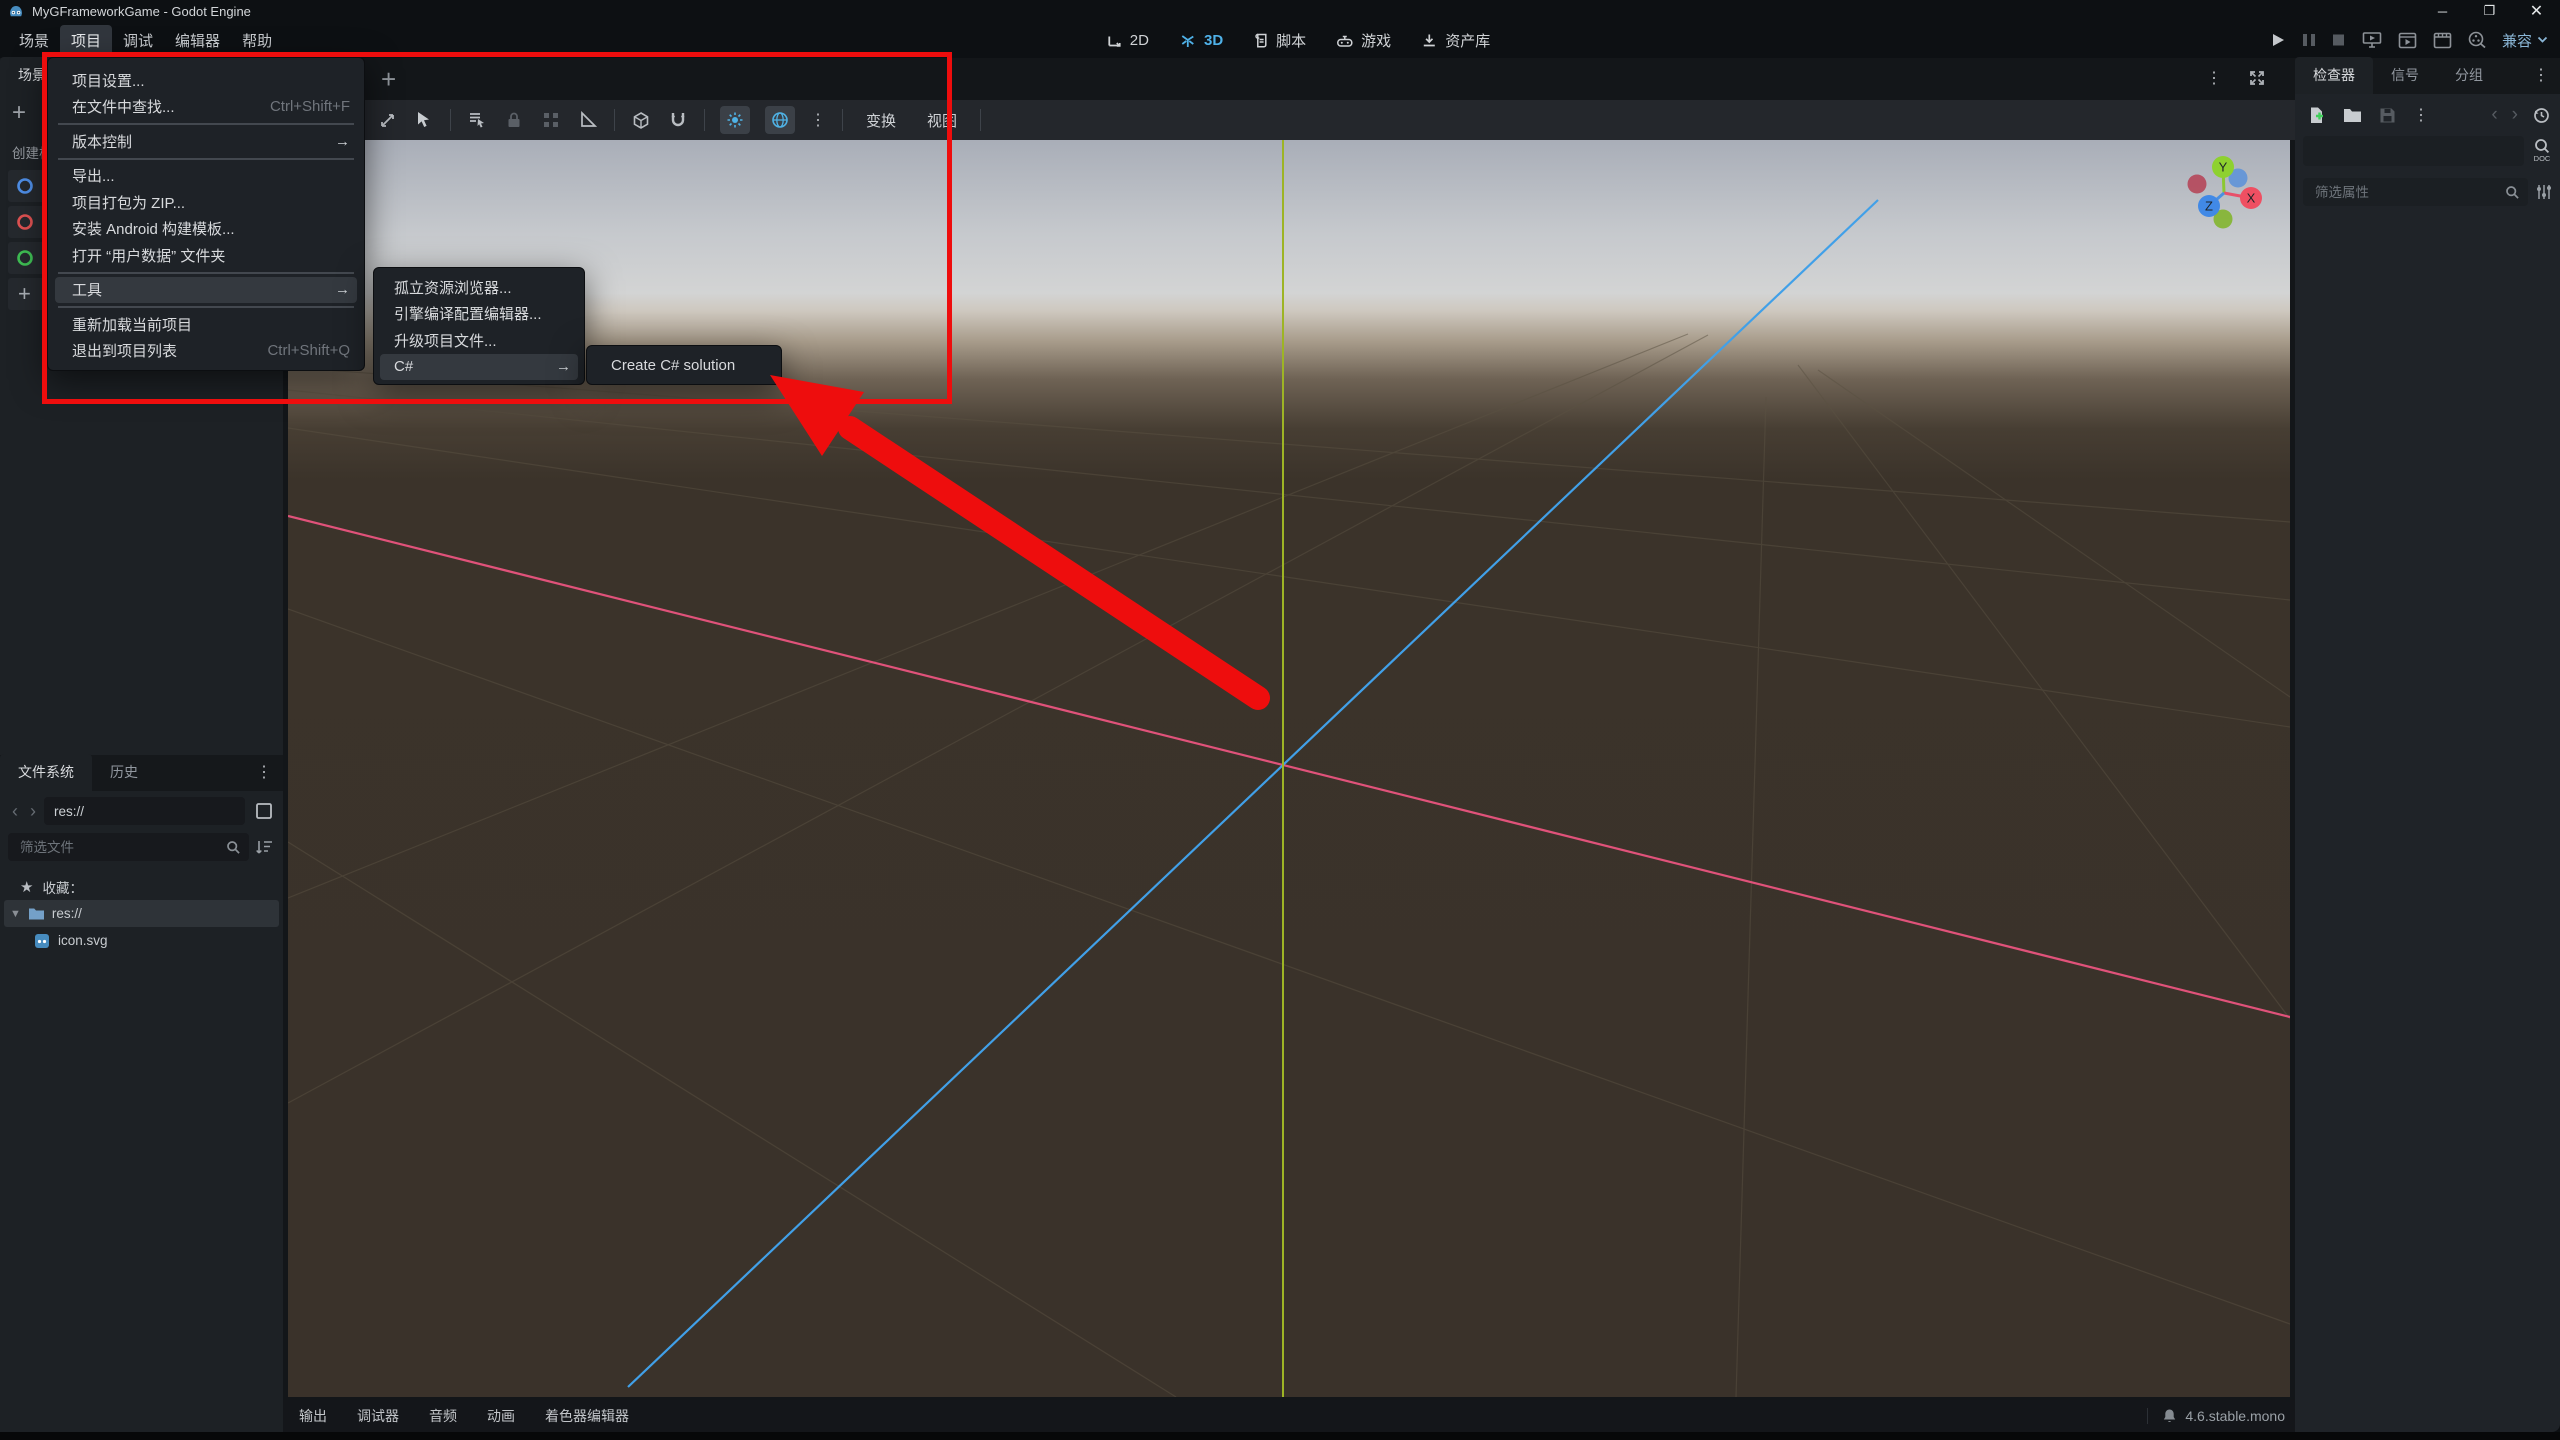 The width and height of the screenshot is (2560, 1440). What do you see at coordinates (2427, 744) in the screenshot?
I see `inspector-dock: 检查器 信号 分组 ⋮ ⋮ ‹ › DOC` at bounding box center [2427, 744].